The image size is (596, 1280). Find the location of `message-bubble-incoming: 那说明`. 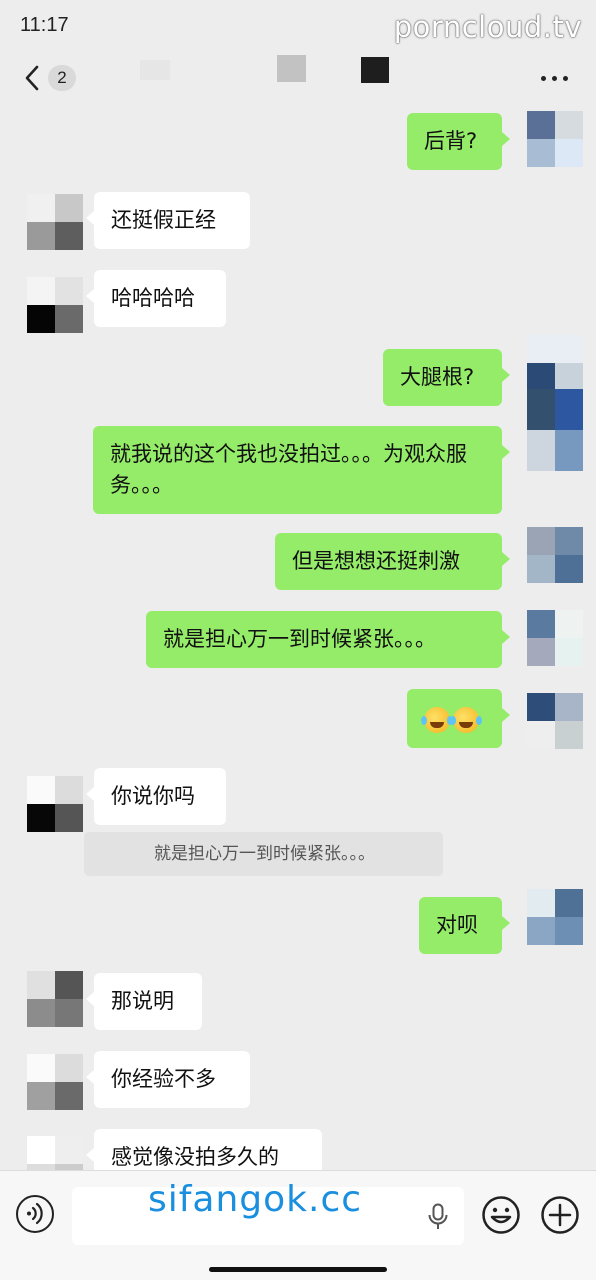

message-bubble-incoming: 那说明 is located at coordinates (144, 1001).